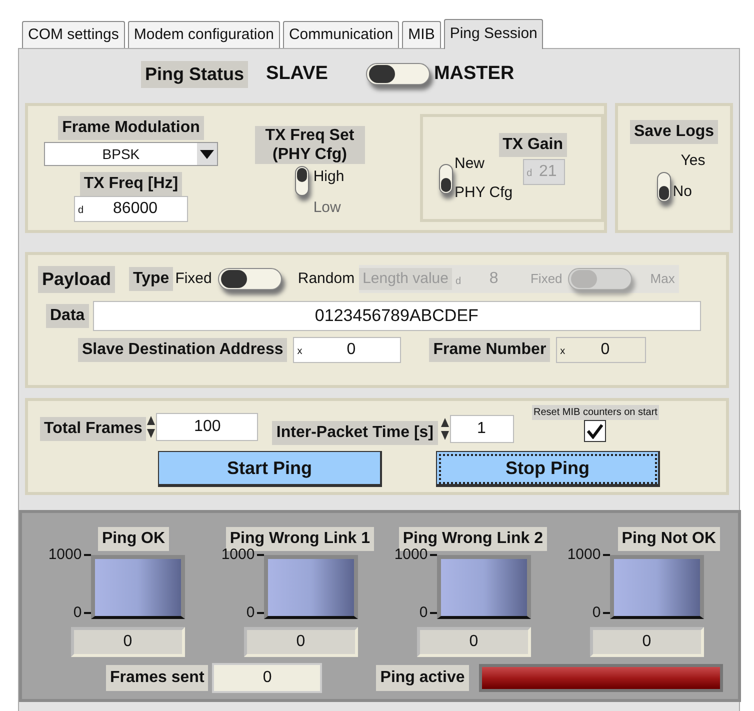 The width and height of the screenshot is (754, 711). What do you see at coordinates (669, 539) in the screenshot?
I see `meter-label: Ping Not OK` at bounding box center [669, 539].